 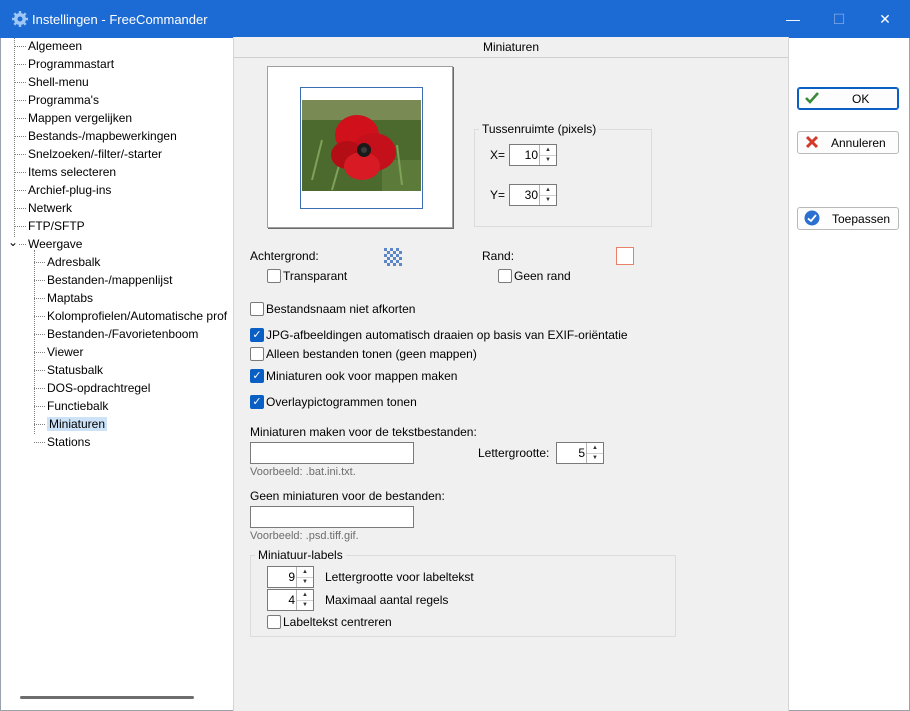 I want to click on option-label: Bestandsnaam niet afkorten, so click(x=341, y=309).